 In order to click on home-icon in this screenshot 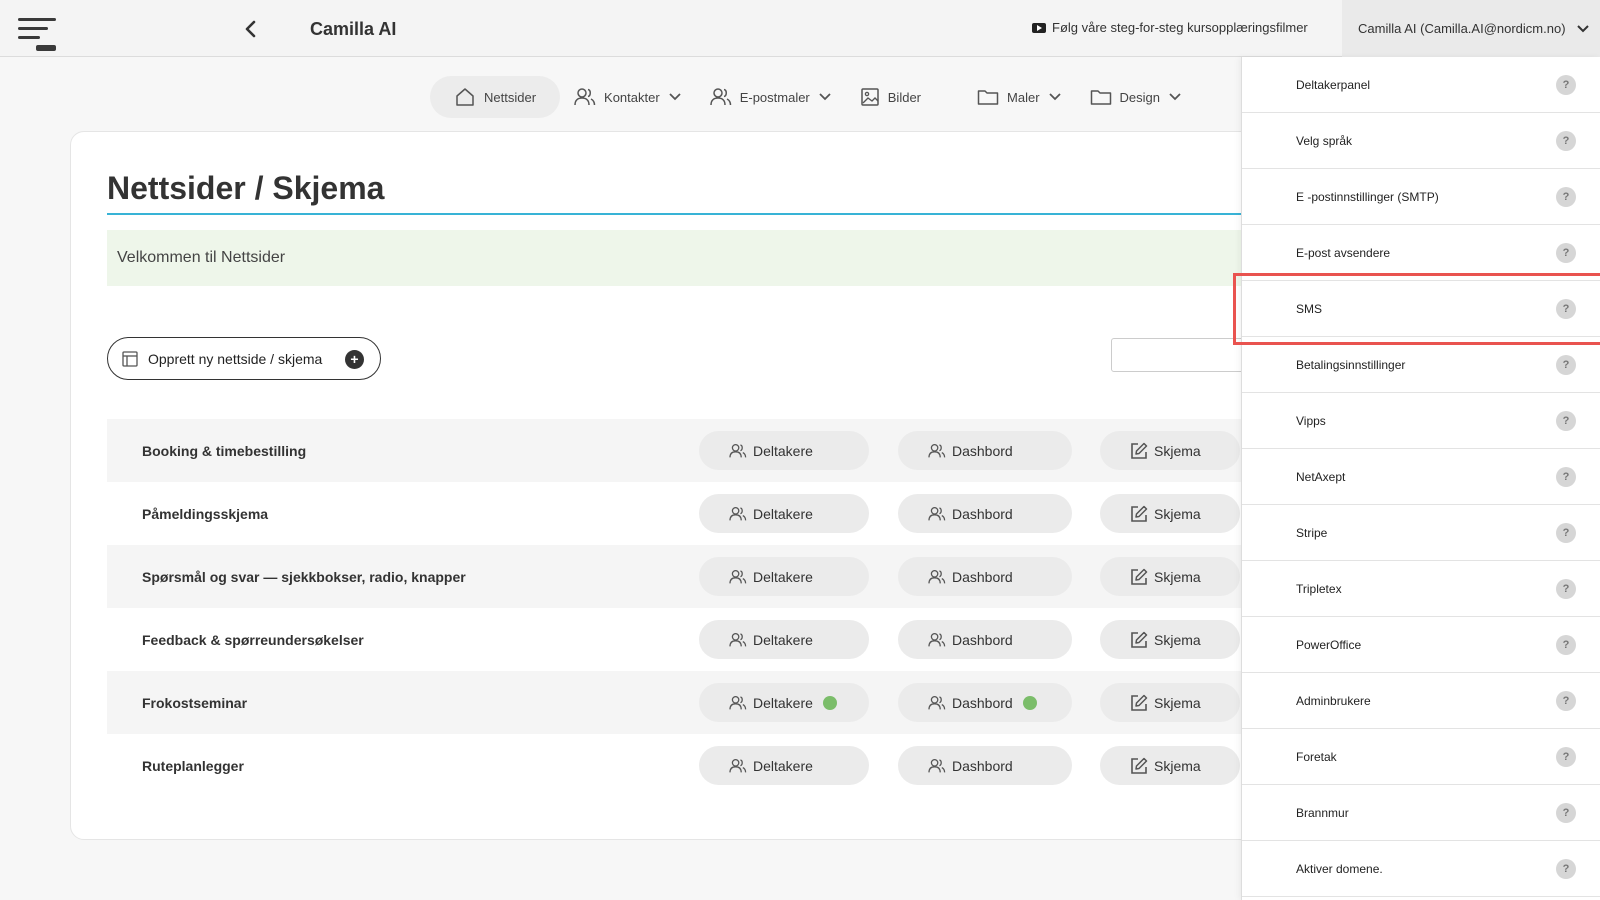, I will do `click(465, 97)`.